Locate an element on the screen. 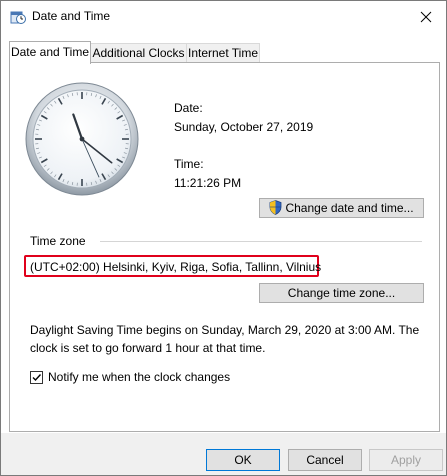 This screenshot has height=476, width=447. title-bar: Date and Time is located at coordinates (223, 16).